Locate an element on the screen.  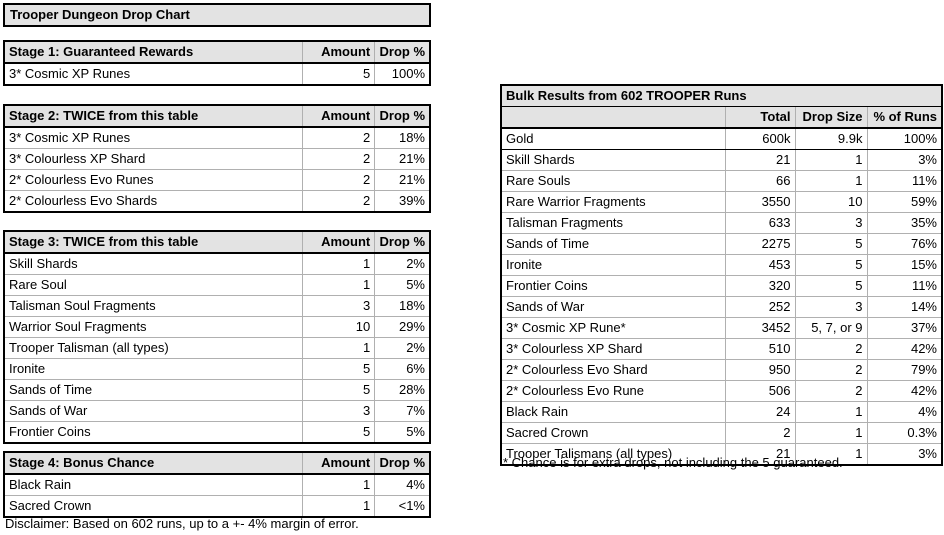
table-row: 3* Cosmic XP Runes 2 18% is located at coordinates (217, 137).